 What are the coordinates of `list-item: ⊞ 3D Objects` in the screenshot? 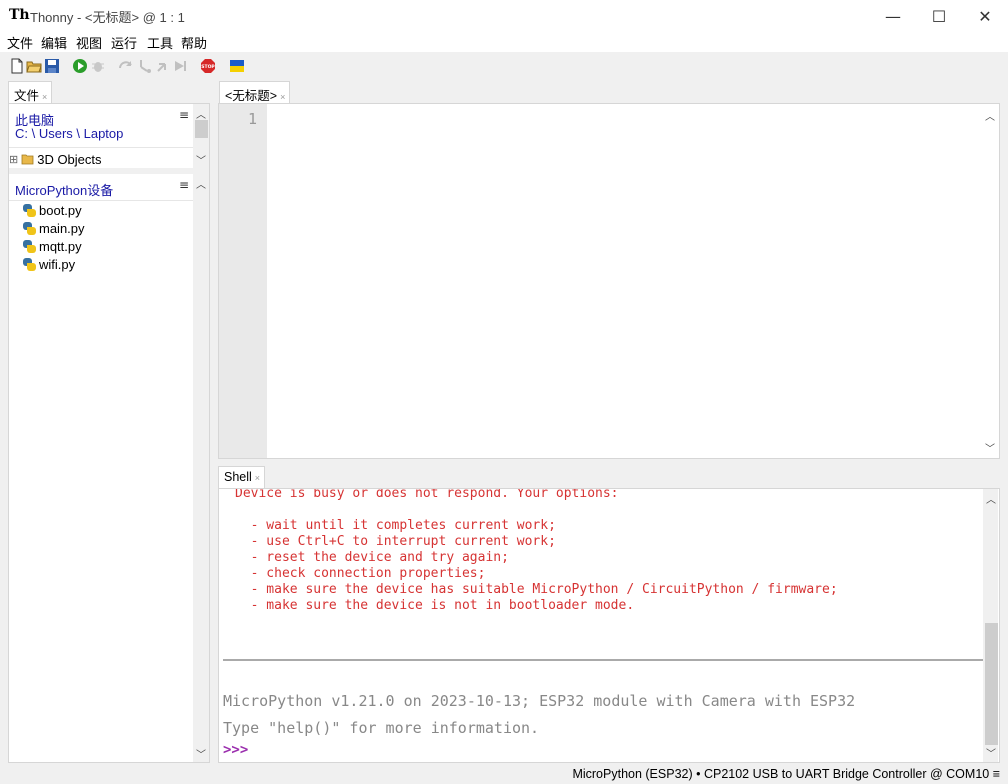 It's located at (55, 159).